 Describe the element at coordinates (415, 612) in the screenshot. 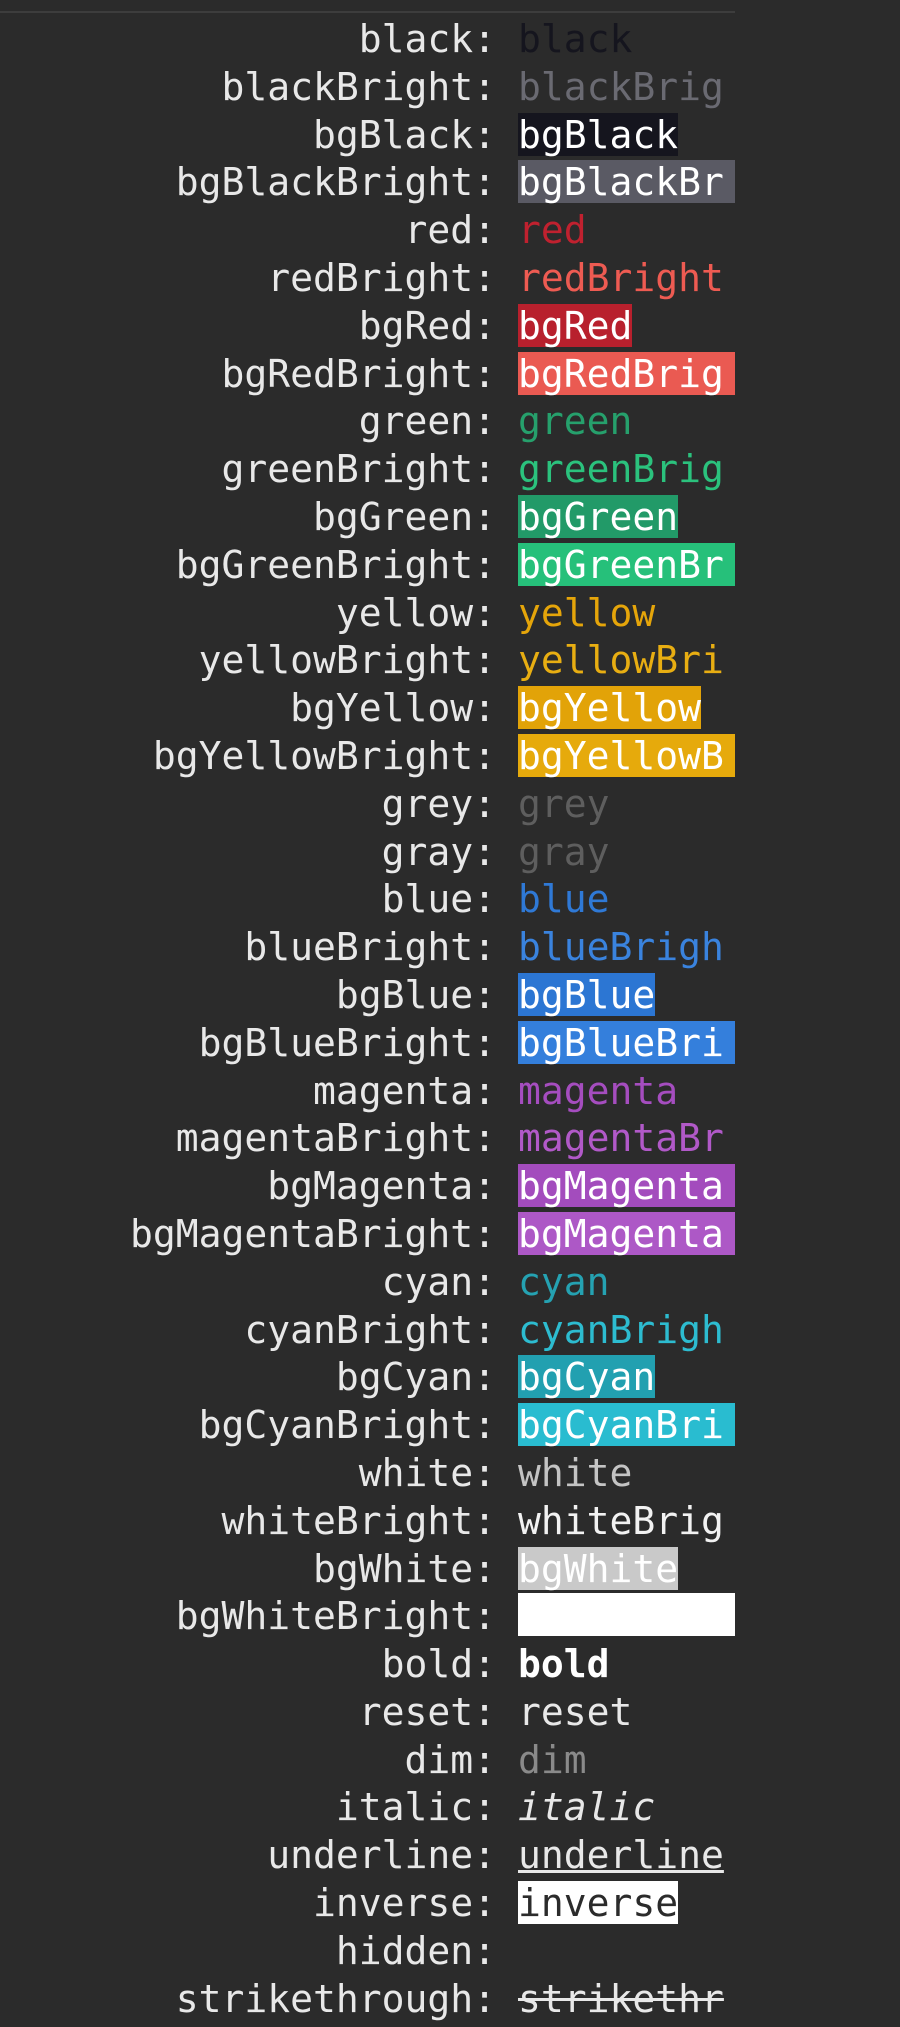

I see `style-name-label: yellow:` at that location.